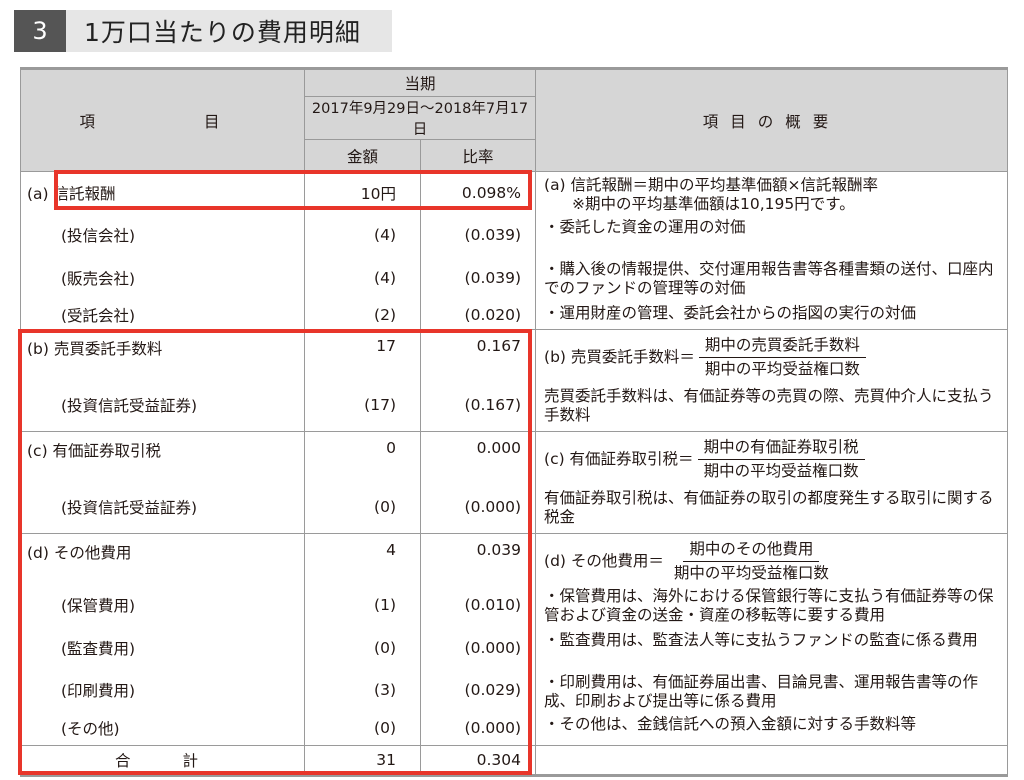 The height and width of the screenshot is (780, 1024). I want to click on row-description: ・運用財産の管理、委託会社からの指図の実行の対価, so click(772, 314).